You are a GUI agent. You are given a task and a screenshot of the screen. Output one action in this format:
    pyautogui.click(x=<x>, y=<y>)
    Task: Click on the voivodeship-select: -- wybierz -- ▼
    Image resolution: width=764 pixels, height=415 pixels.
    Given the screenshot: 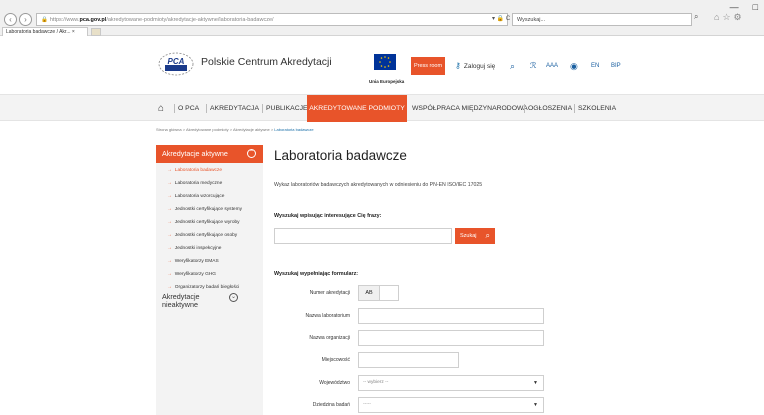 What is the action you would take?
    pyautogui.click(x=451, y=383)
    